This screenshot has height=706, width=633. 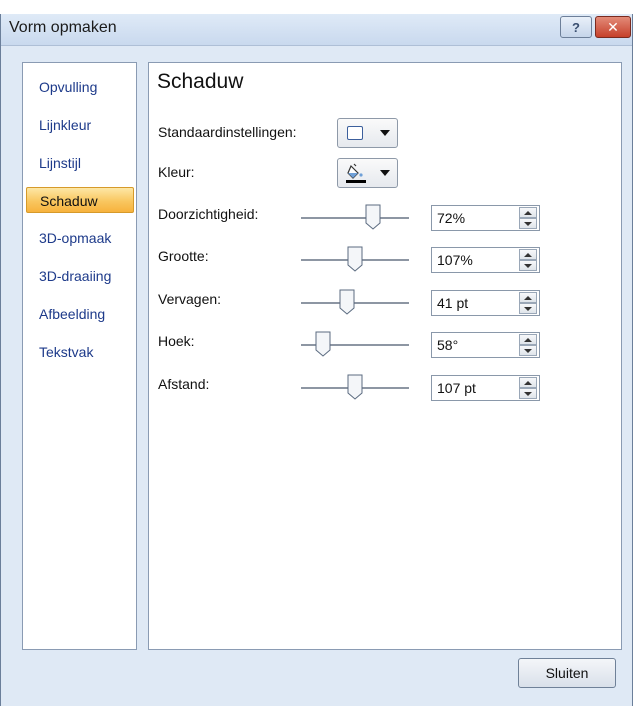 I want to click on sidebar-item-afbeelding: Afbeelding, so click(x=80, y=314).